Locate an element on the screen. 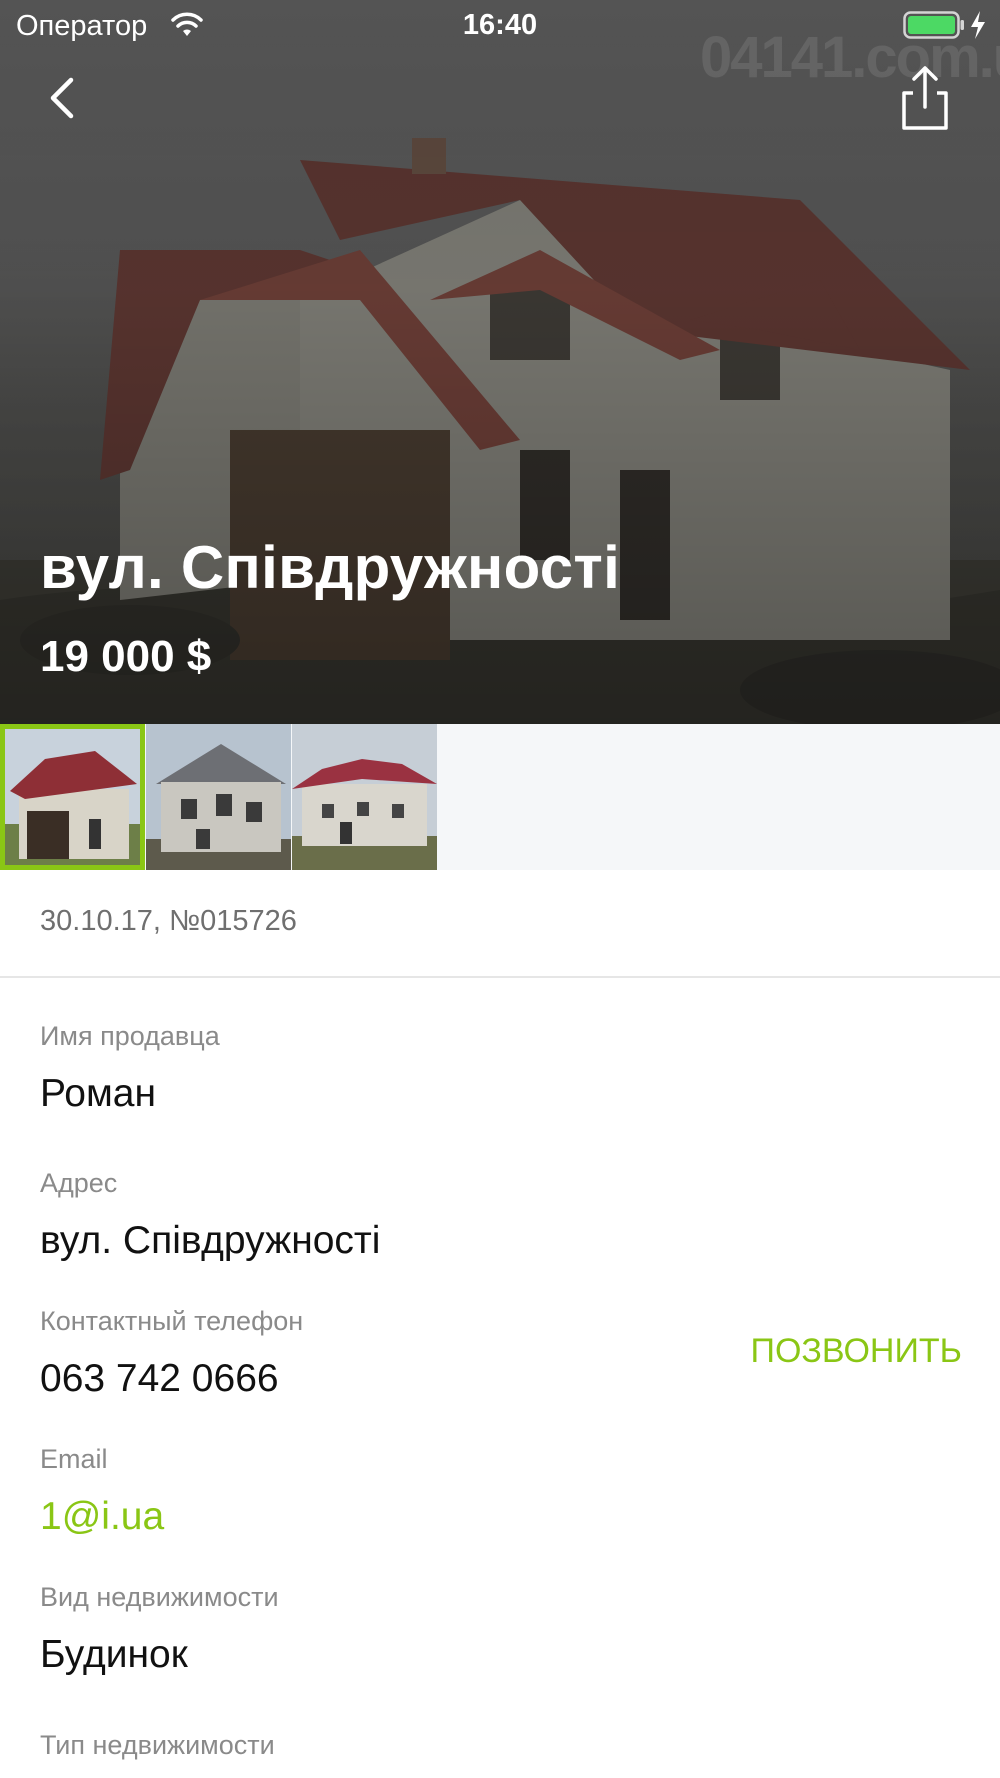 This screenshot has height=1778, width=1000. phone-value: 063 742 0666 is located at coordinates (159, 1378).